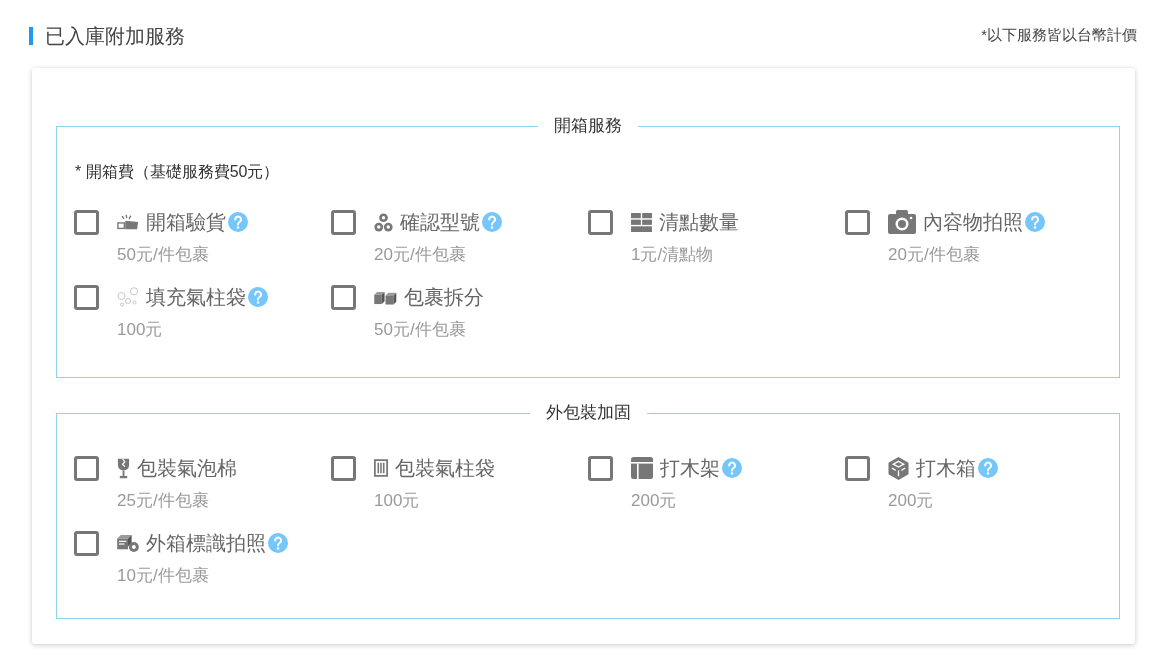  I want to click on grid-icon, so click(641, 222).